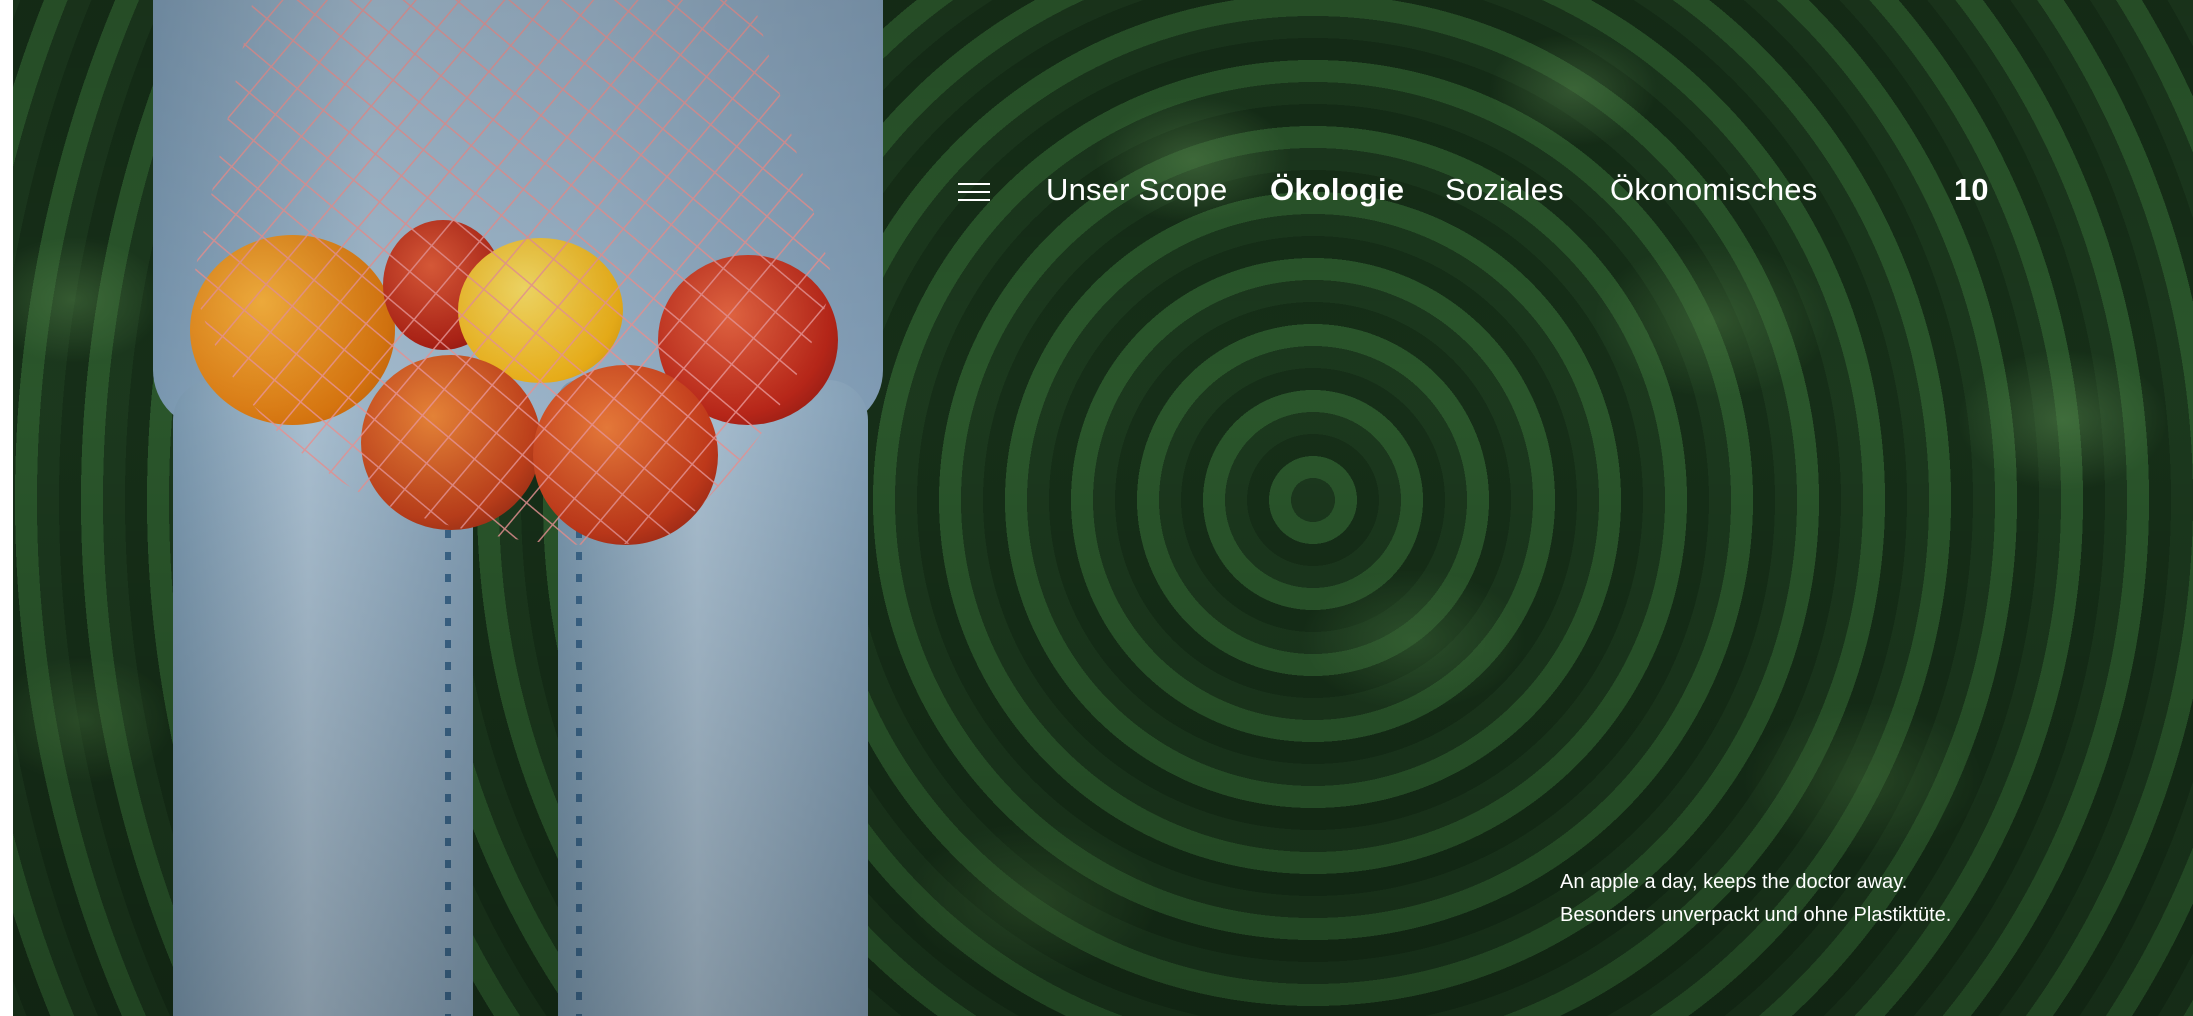 The image size is (2193, 1016). I want to click on page-number: 10, so click(1971, 189).